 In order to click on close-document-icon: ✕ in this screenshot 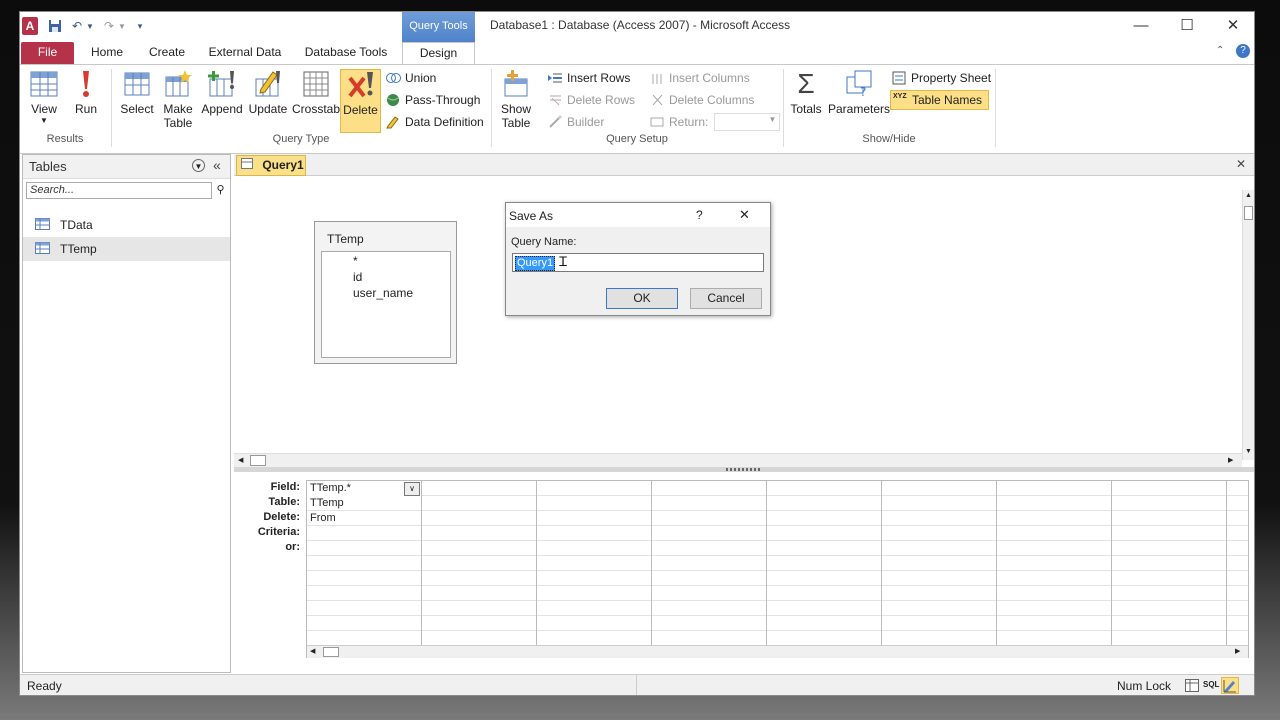, I will do `click(1241, 164)`.